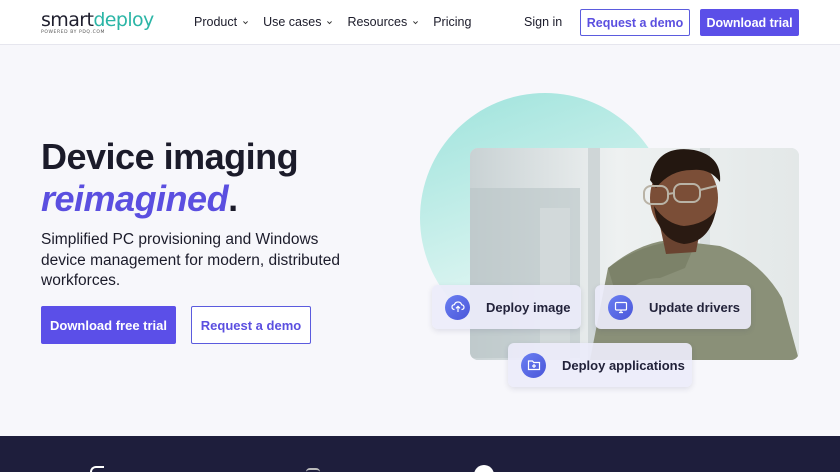 Image resolution: width=840 pixels, height=472 pixels. I want to click on main-menu: Product Use cases Resources Pricing, so click(339, 22).